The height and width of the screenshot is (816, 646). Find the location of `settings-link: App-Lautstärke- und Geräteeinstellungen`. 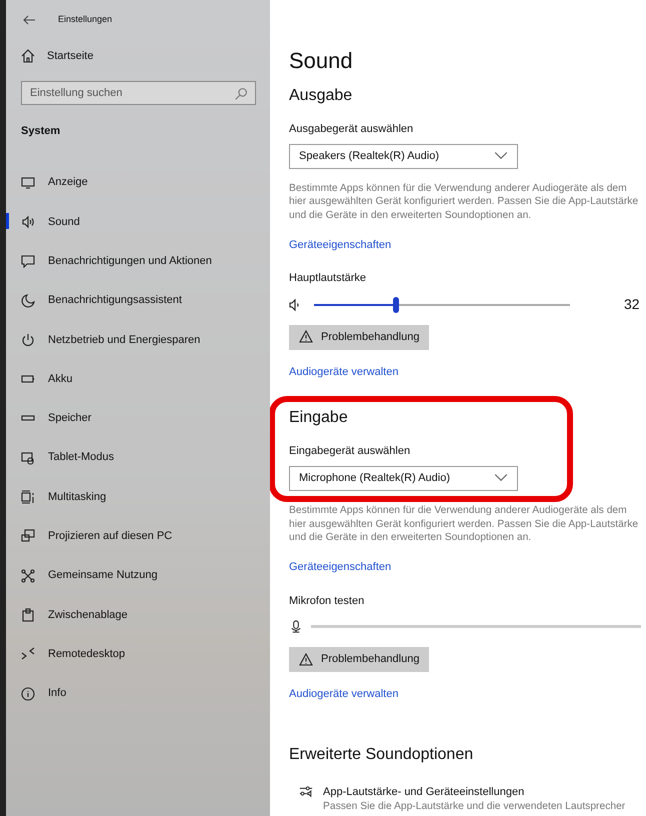

settings-link: App-Lautstärke- und Geräteeinstellungen is located at coordinates (484, 792).